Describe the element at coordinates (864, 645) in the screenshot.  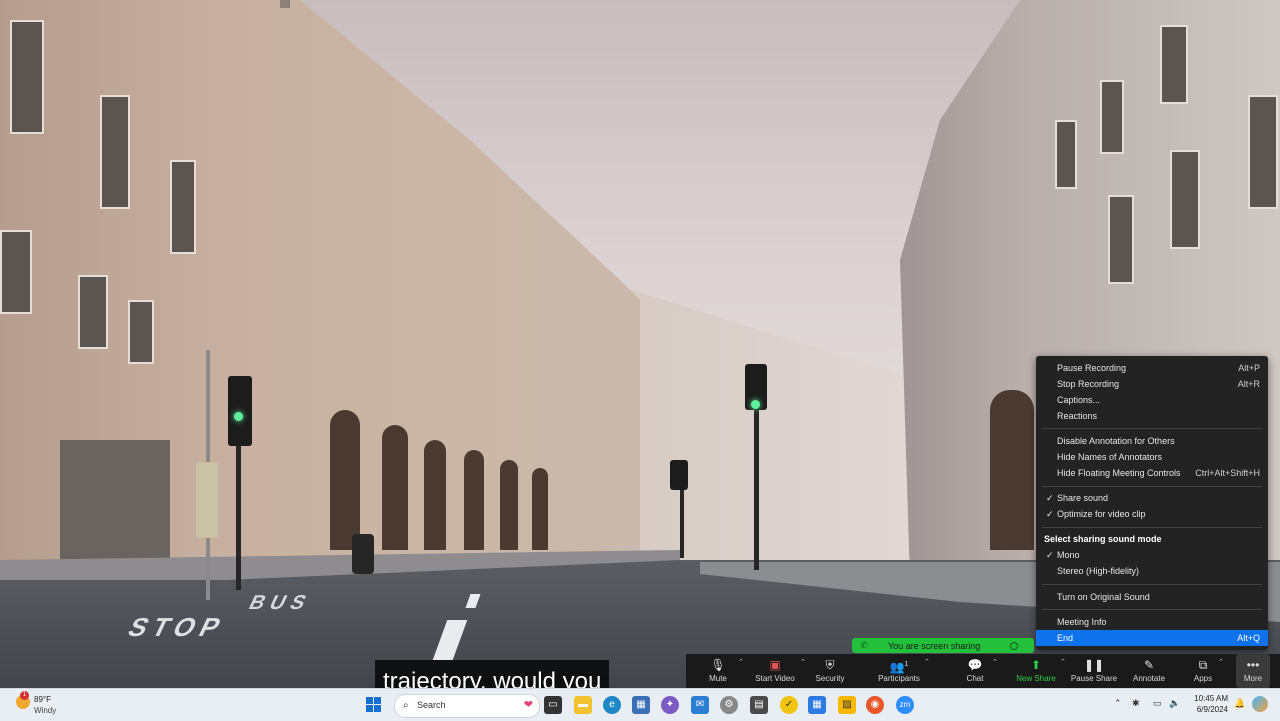
I see `phone-icon: ✆` at that location.